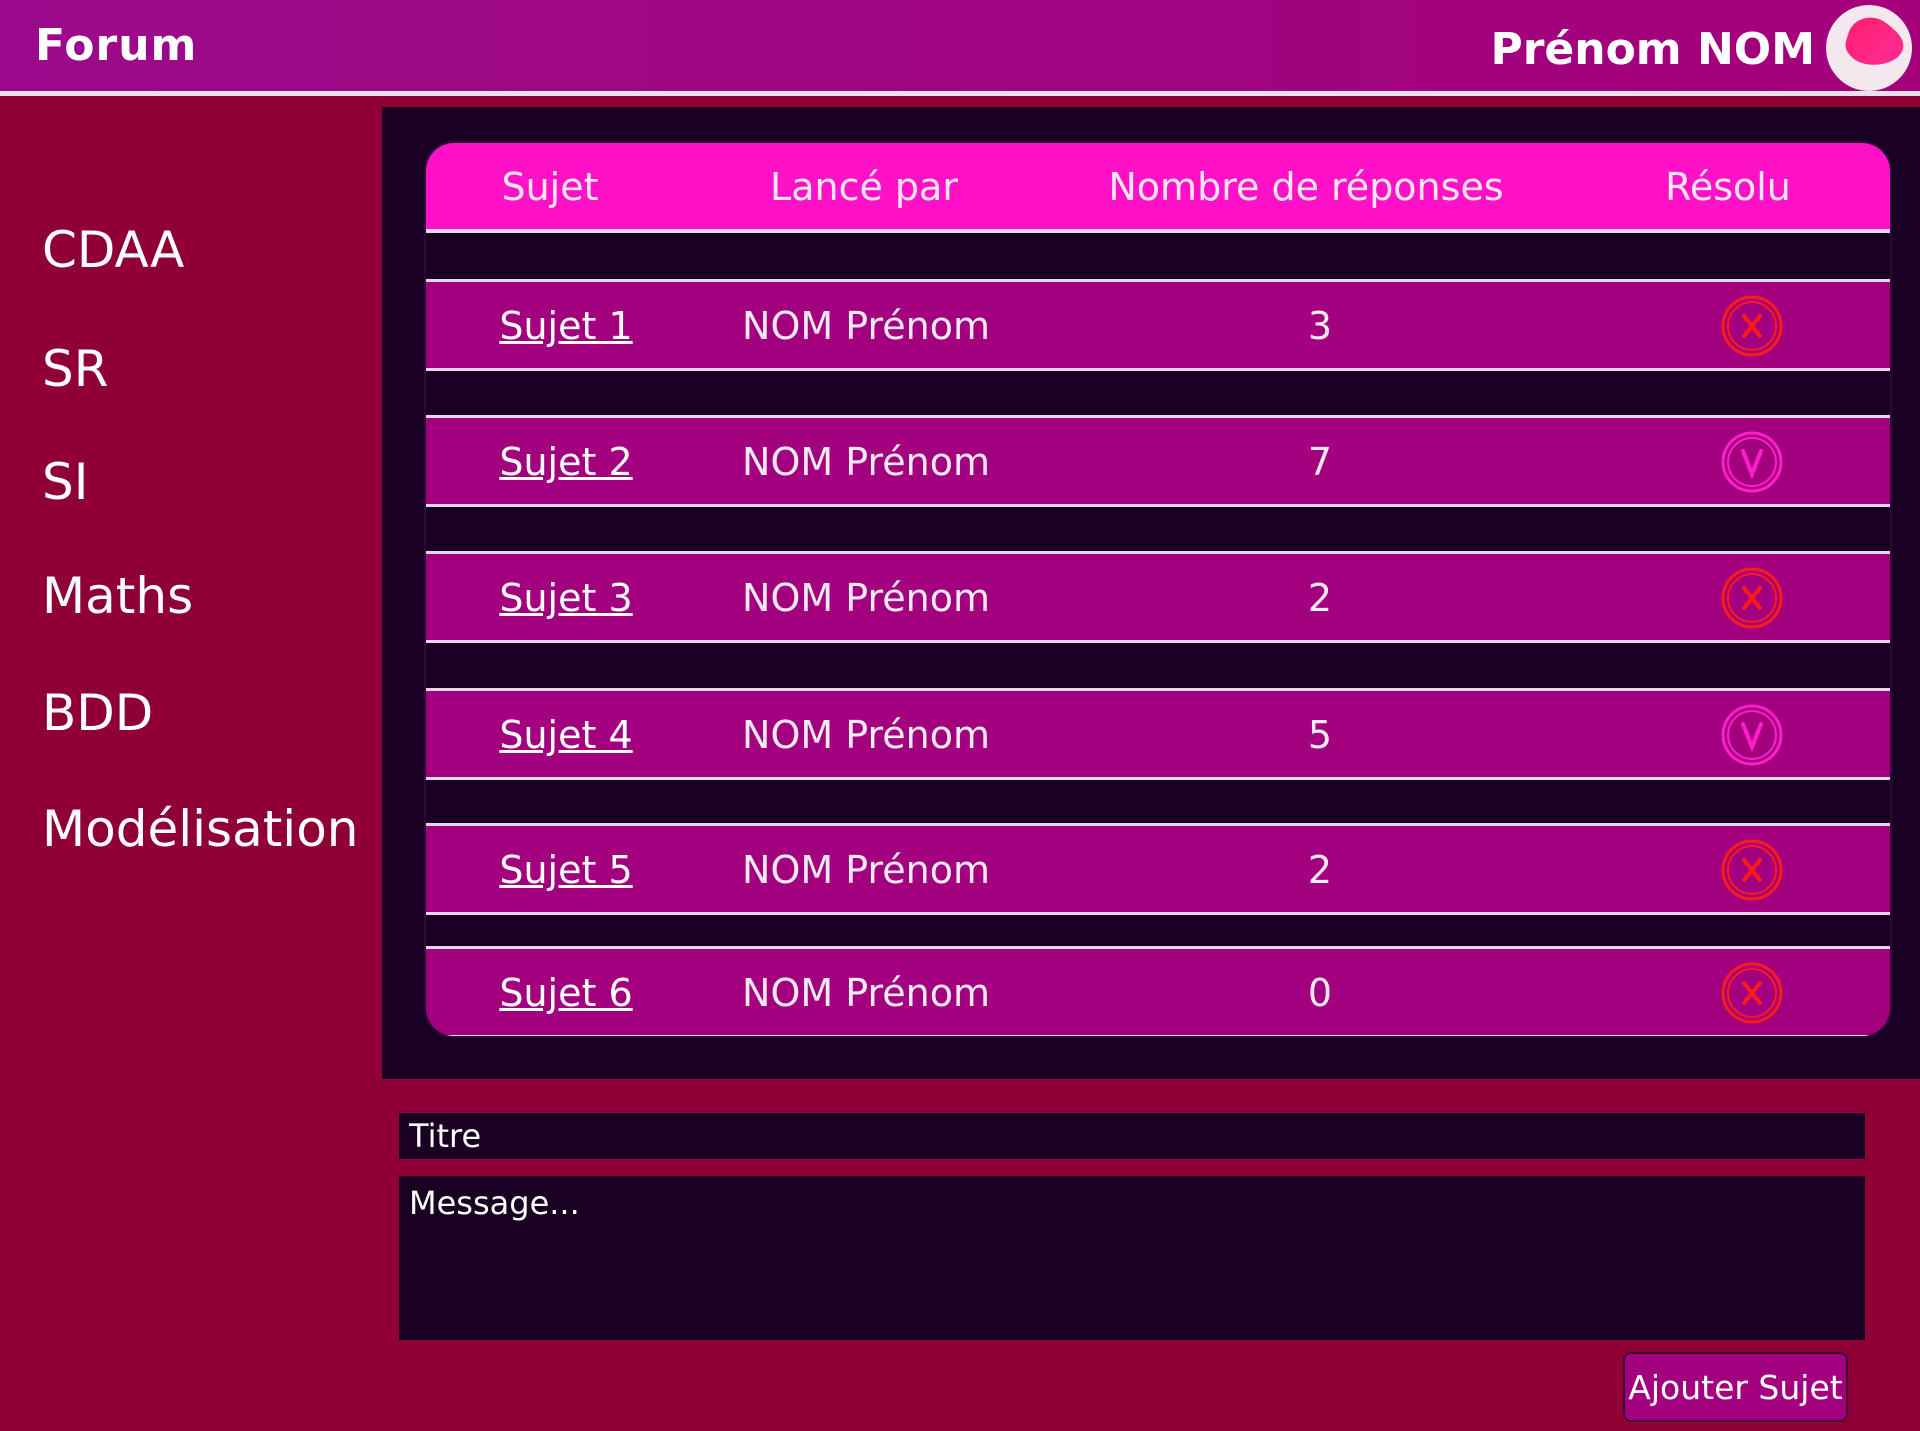  What do you see at coordinates (565, 598) in the screenshot?
I see `topic-subject-link: Sujet 3` at bounding box center [565, 598].